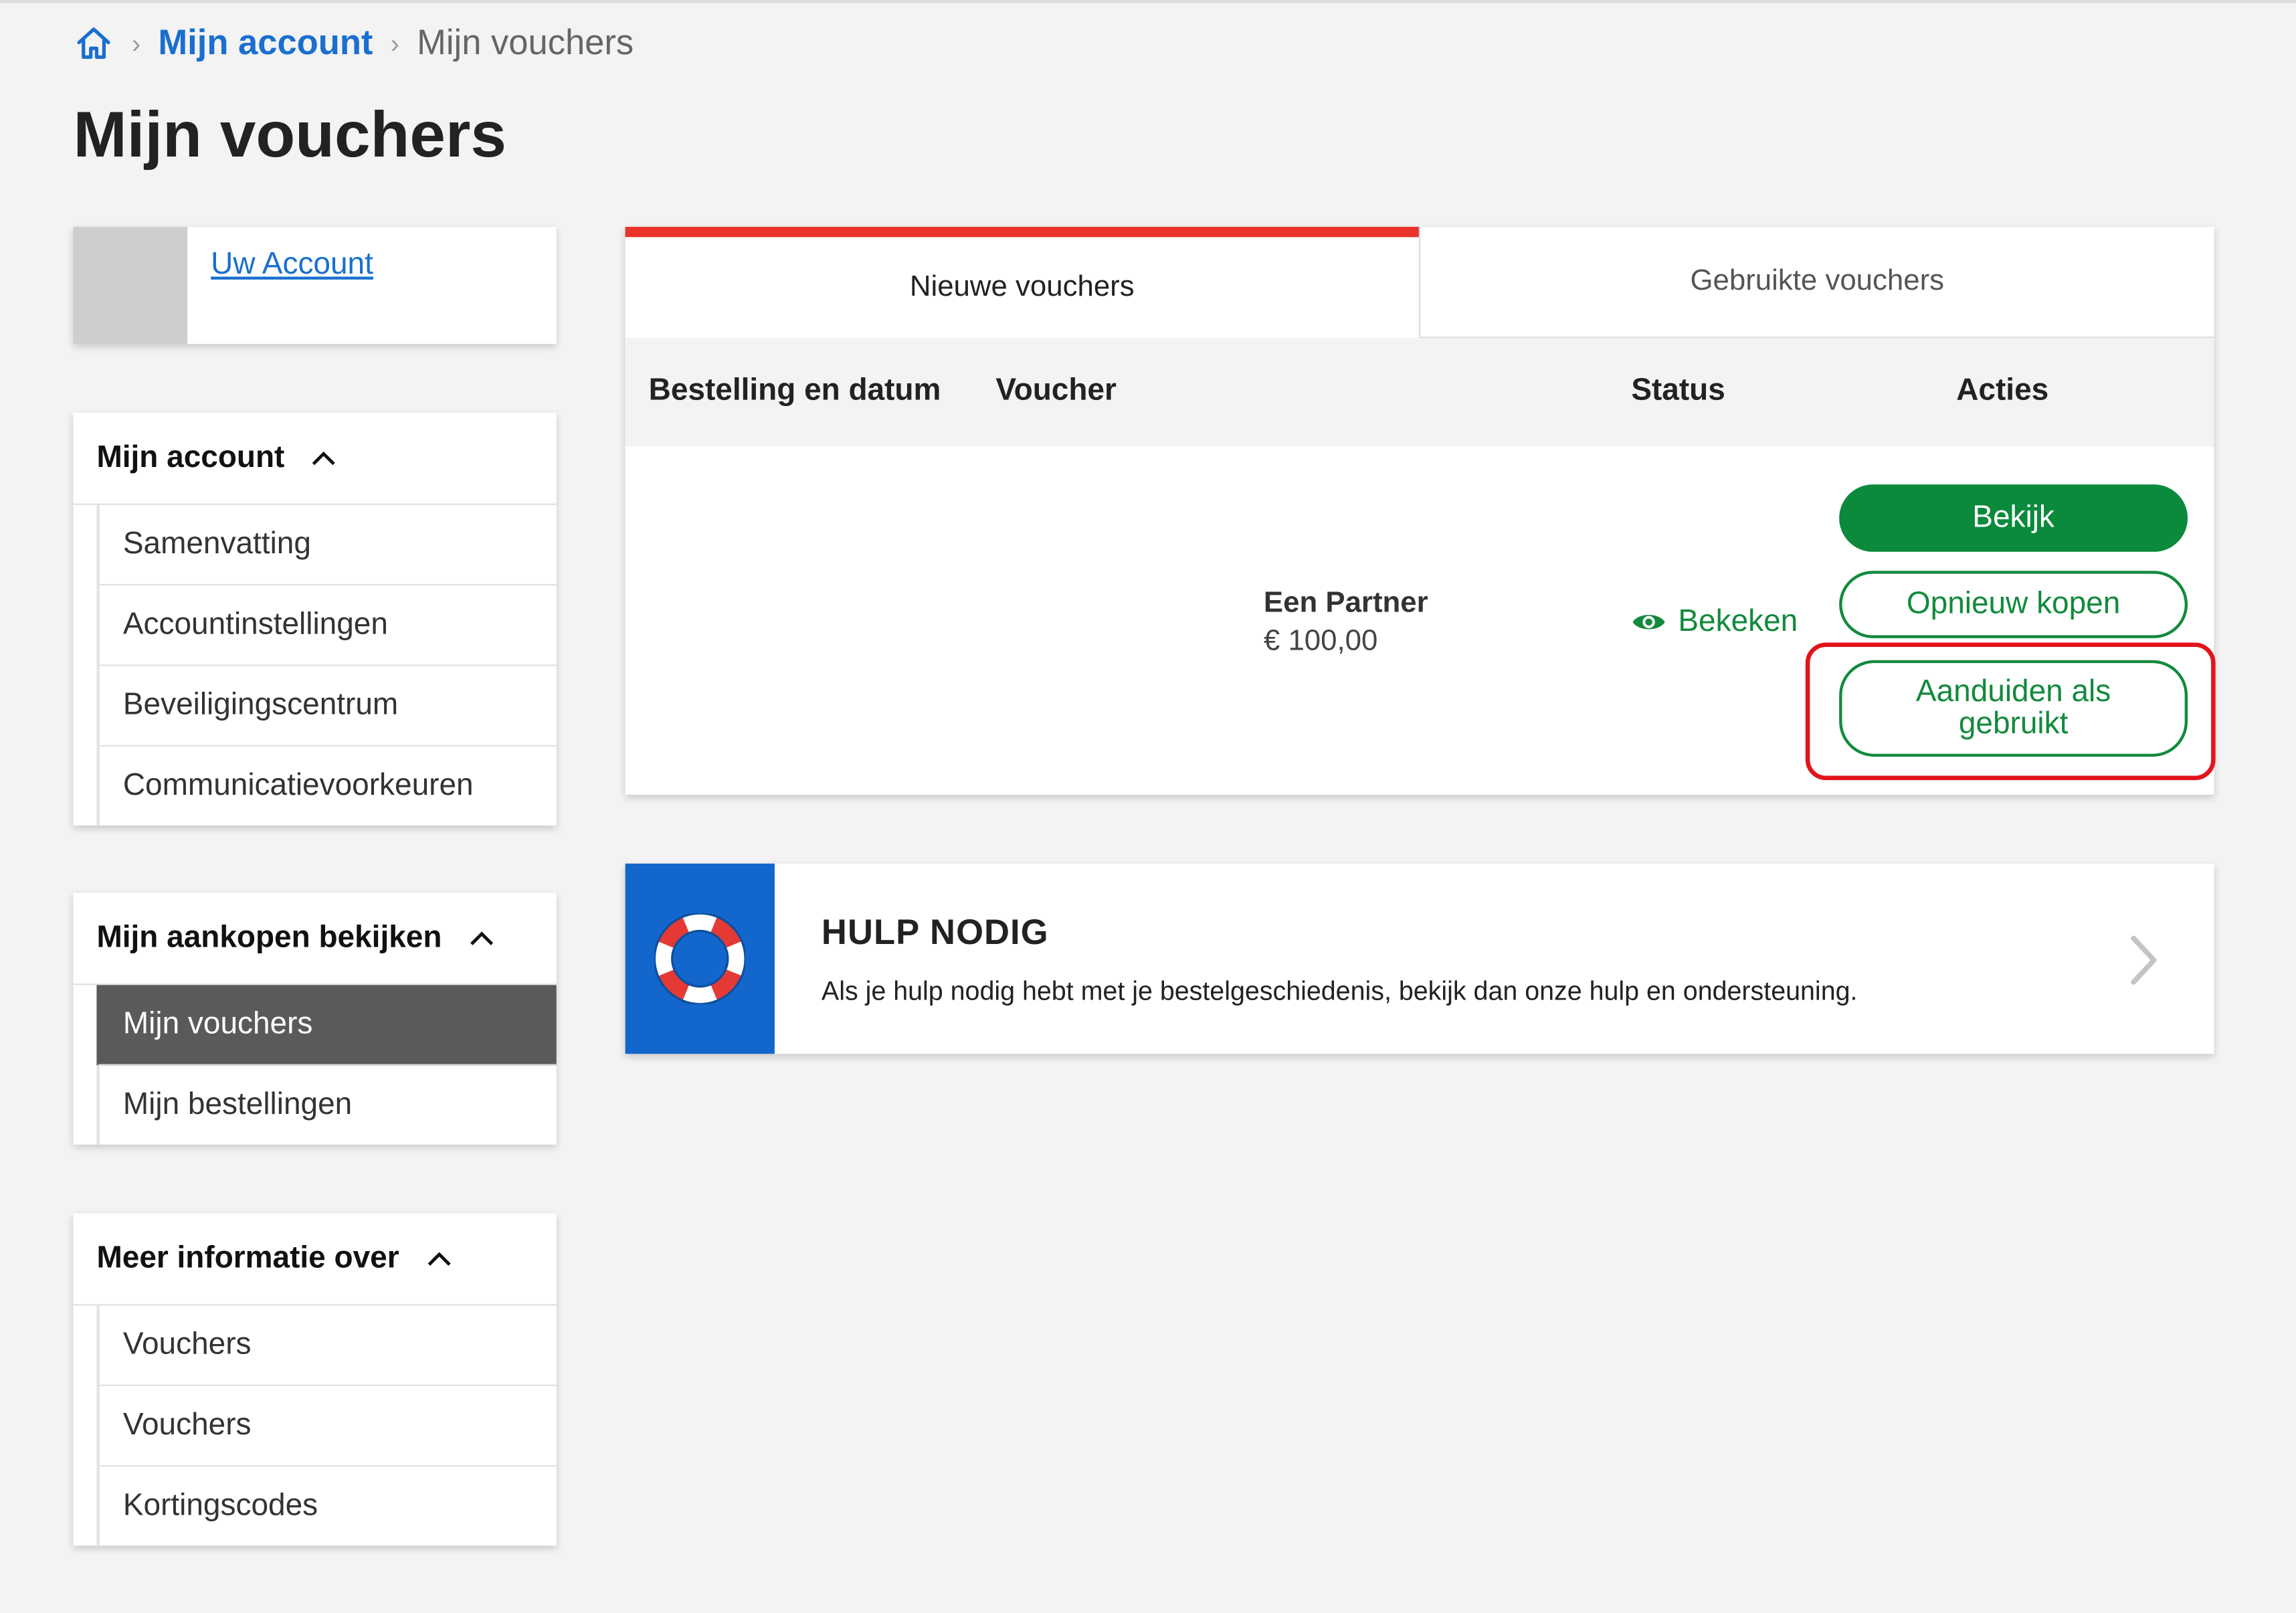  Describe the element at coordinates (1648, 622) in the screenshot. I see `eye-icon` at that location.